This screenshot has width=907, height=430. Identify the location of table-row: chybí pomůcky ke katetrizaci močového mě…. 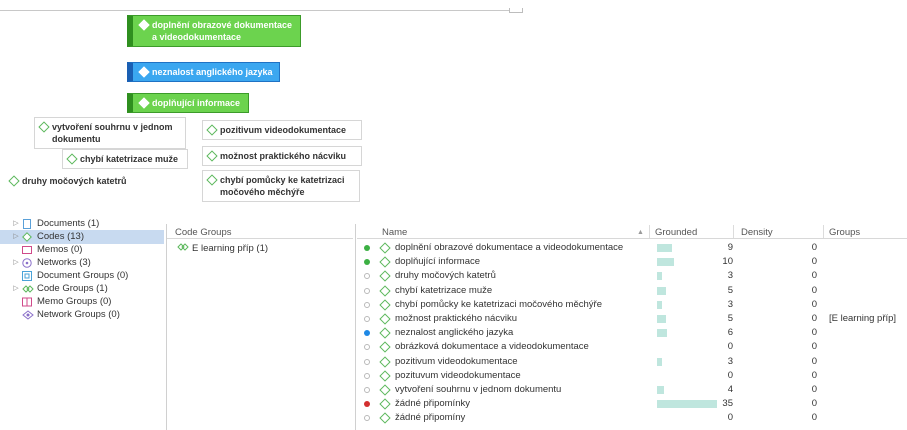
(632, 305).